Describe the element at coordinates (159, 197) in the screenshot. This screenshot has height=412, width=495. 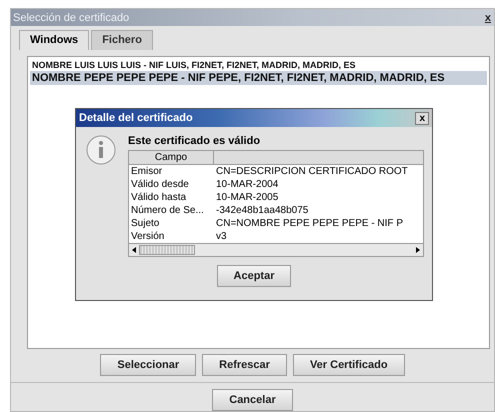
I see `table-cell-text: Válido hasta` at that location.